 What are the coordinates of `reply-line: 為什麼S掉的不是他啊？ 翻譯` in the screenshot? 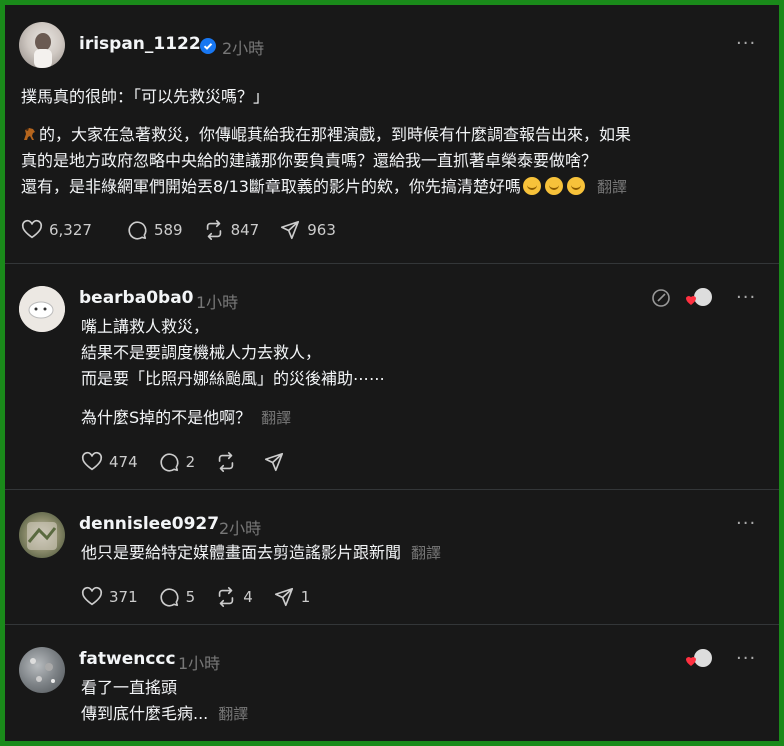 It's located at (186, 418).